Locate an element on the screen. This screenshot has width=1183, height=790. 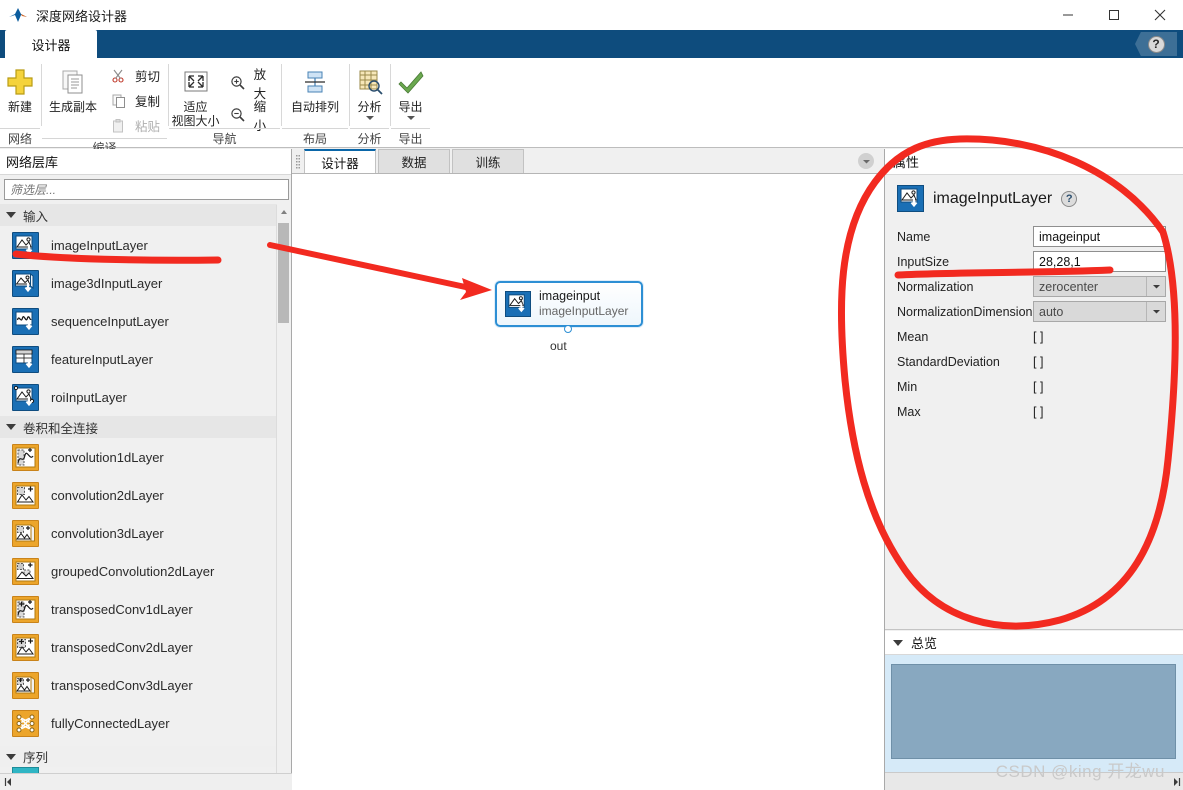
paste-icon is located at coordinates (119, 126).